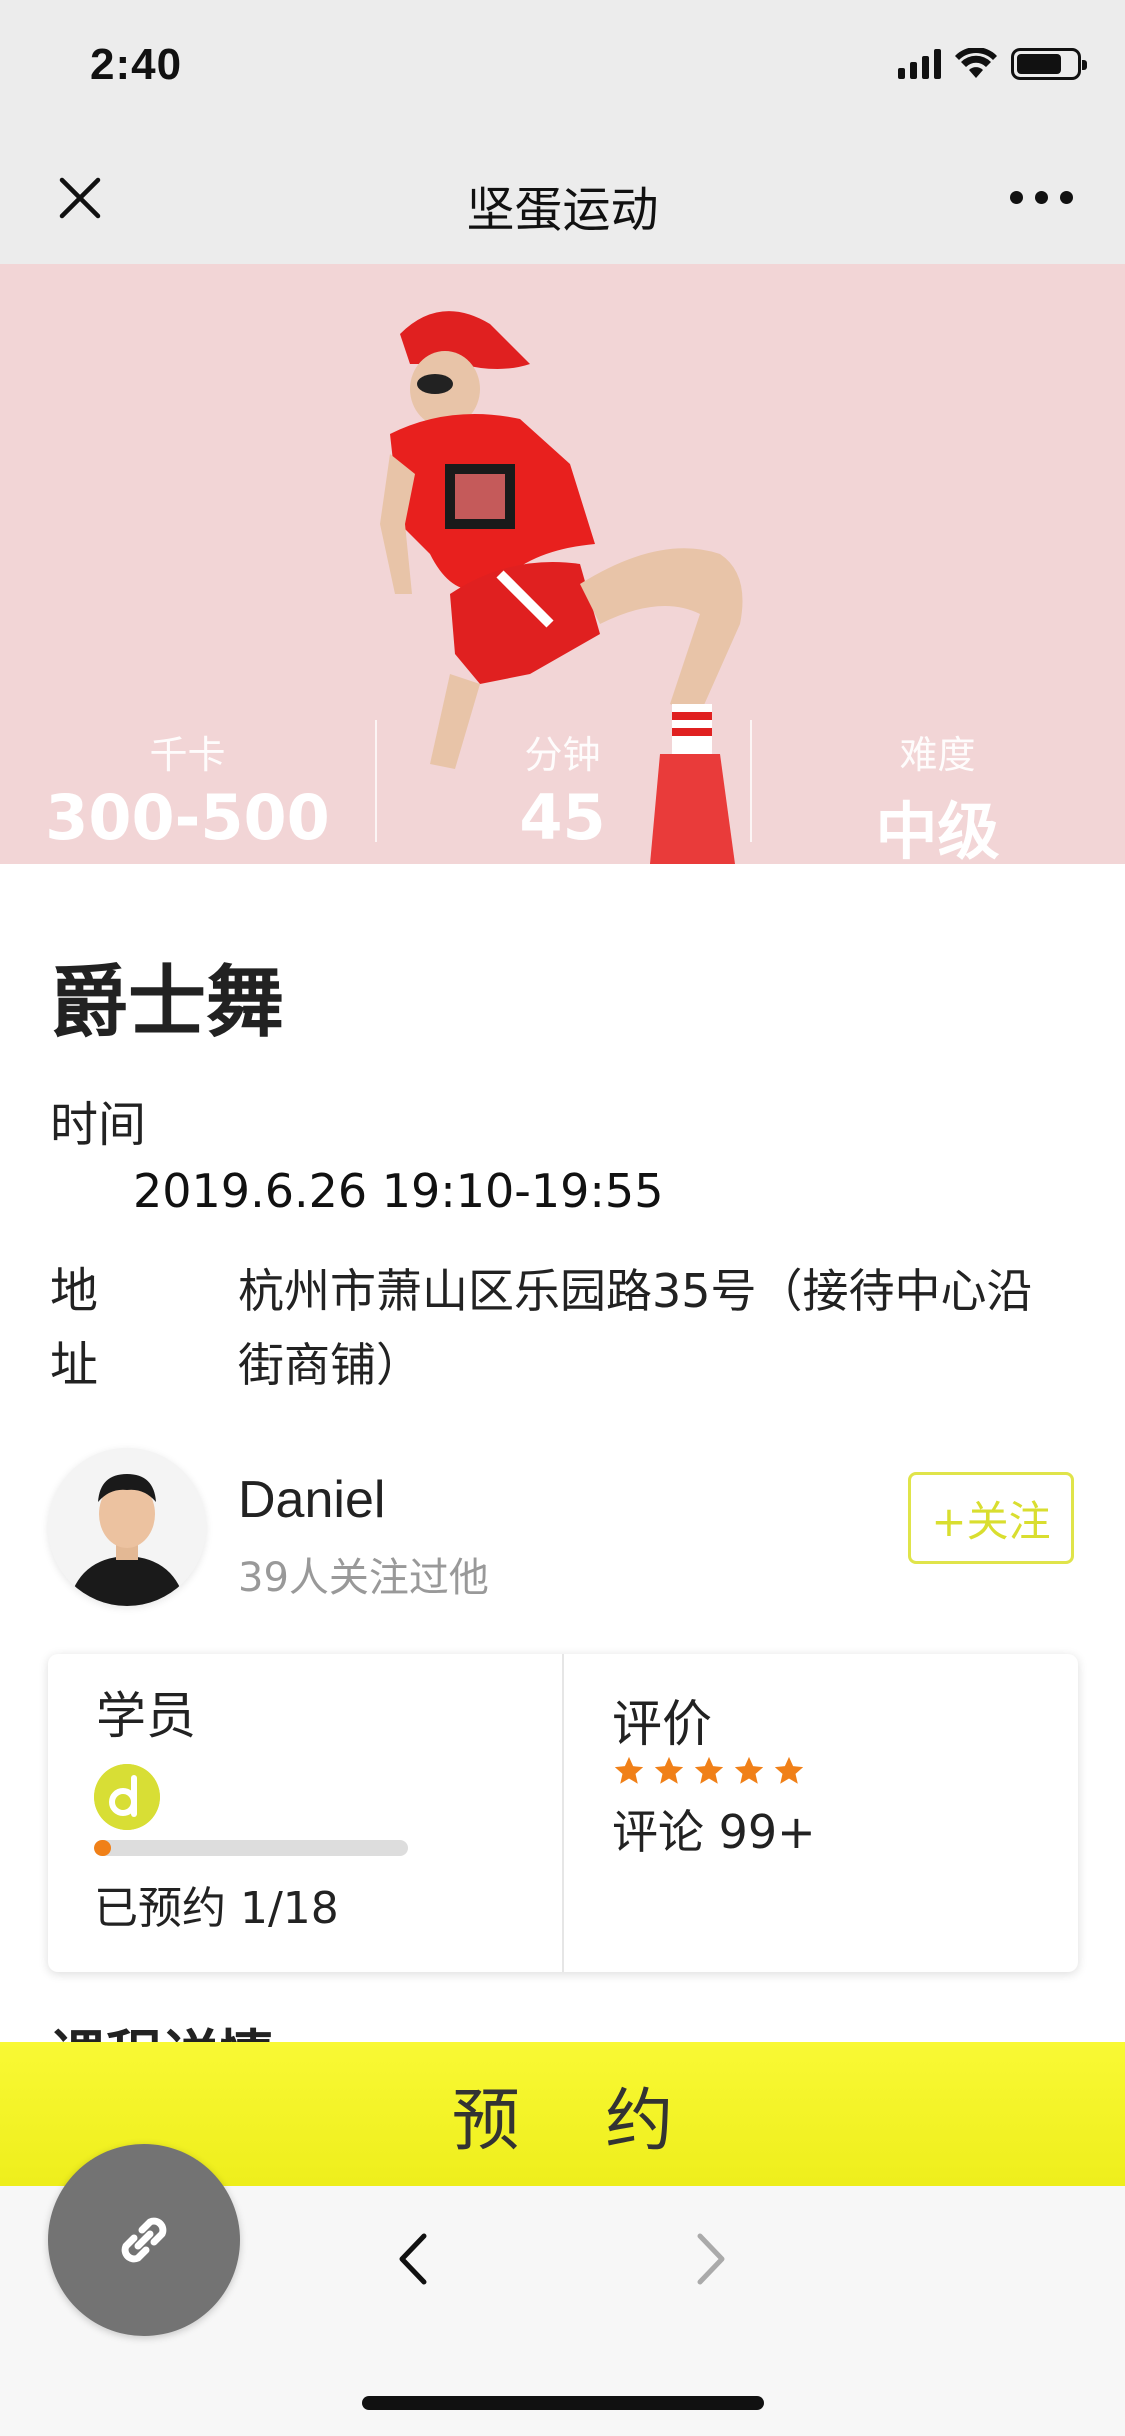 The image size is (1125, 2436). I want to click on stat-calories: 千卡 300-500, so click(187, 782).